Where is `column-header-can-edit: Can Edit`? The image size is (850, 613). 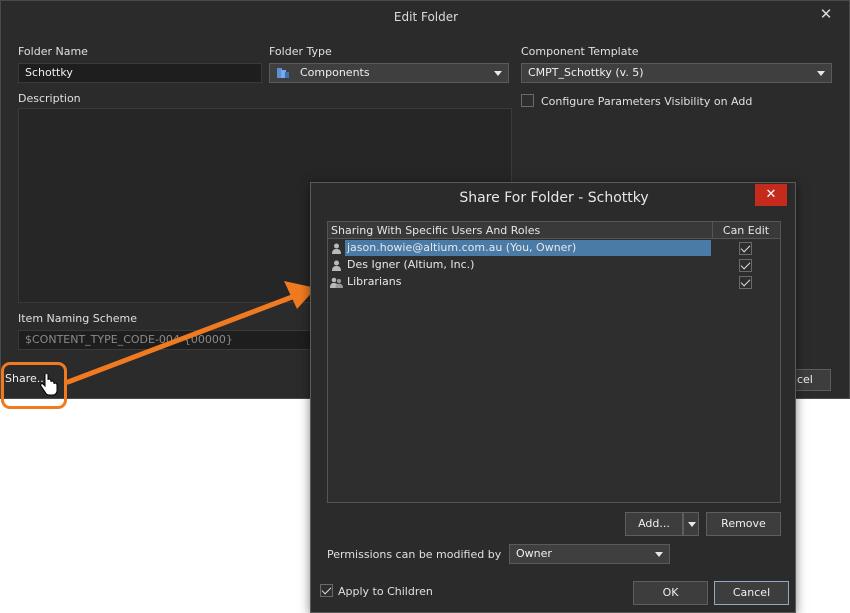 column-header-can-edit: Can Edit is located at coordinates (746, 230).